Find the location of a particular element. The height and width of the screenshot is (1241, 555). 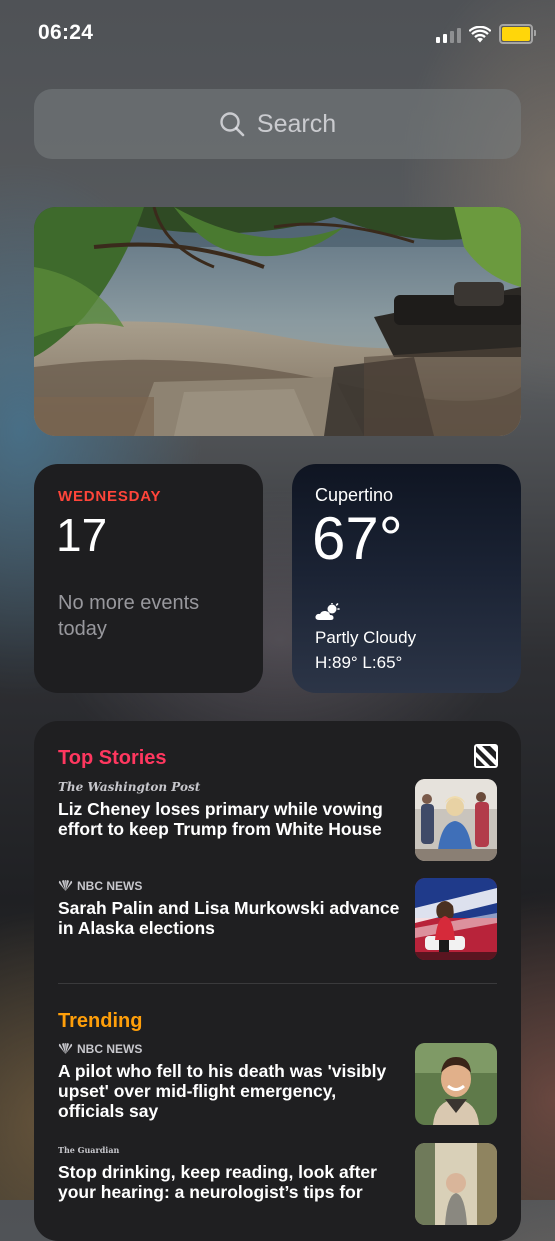

partly-cloudy-icon is located at coordinates (327, 611).